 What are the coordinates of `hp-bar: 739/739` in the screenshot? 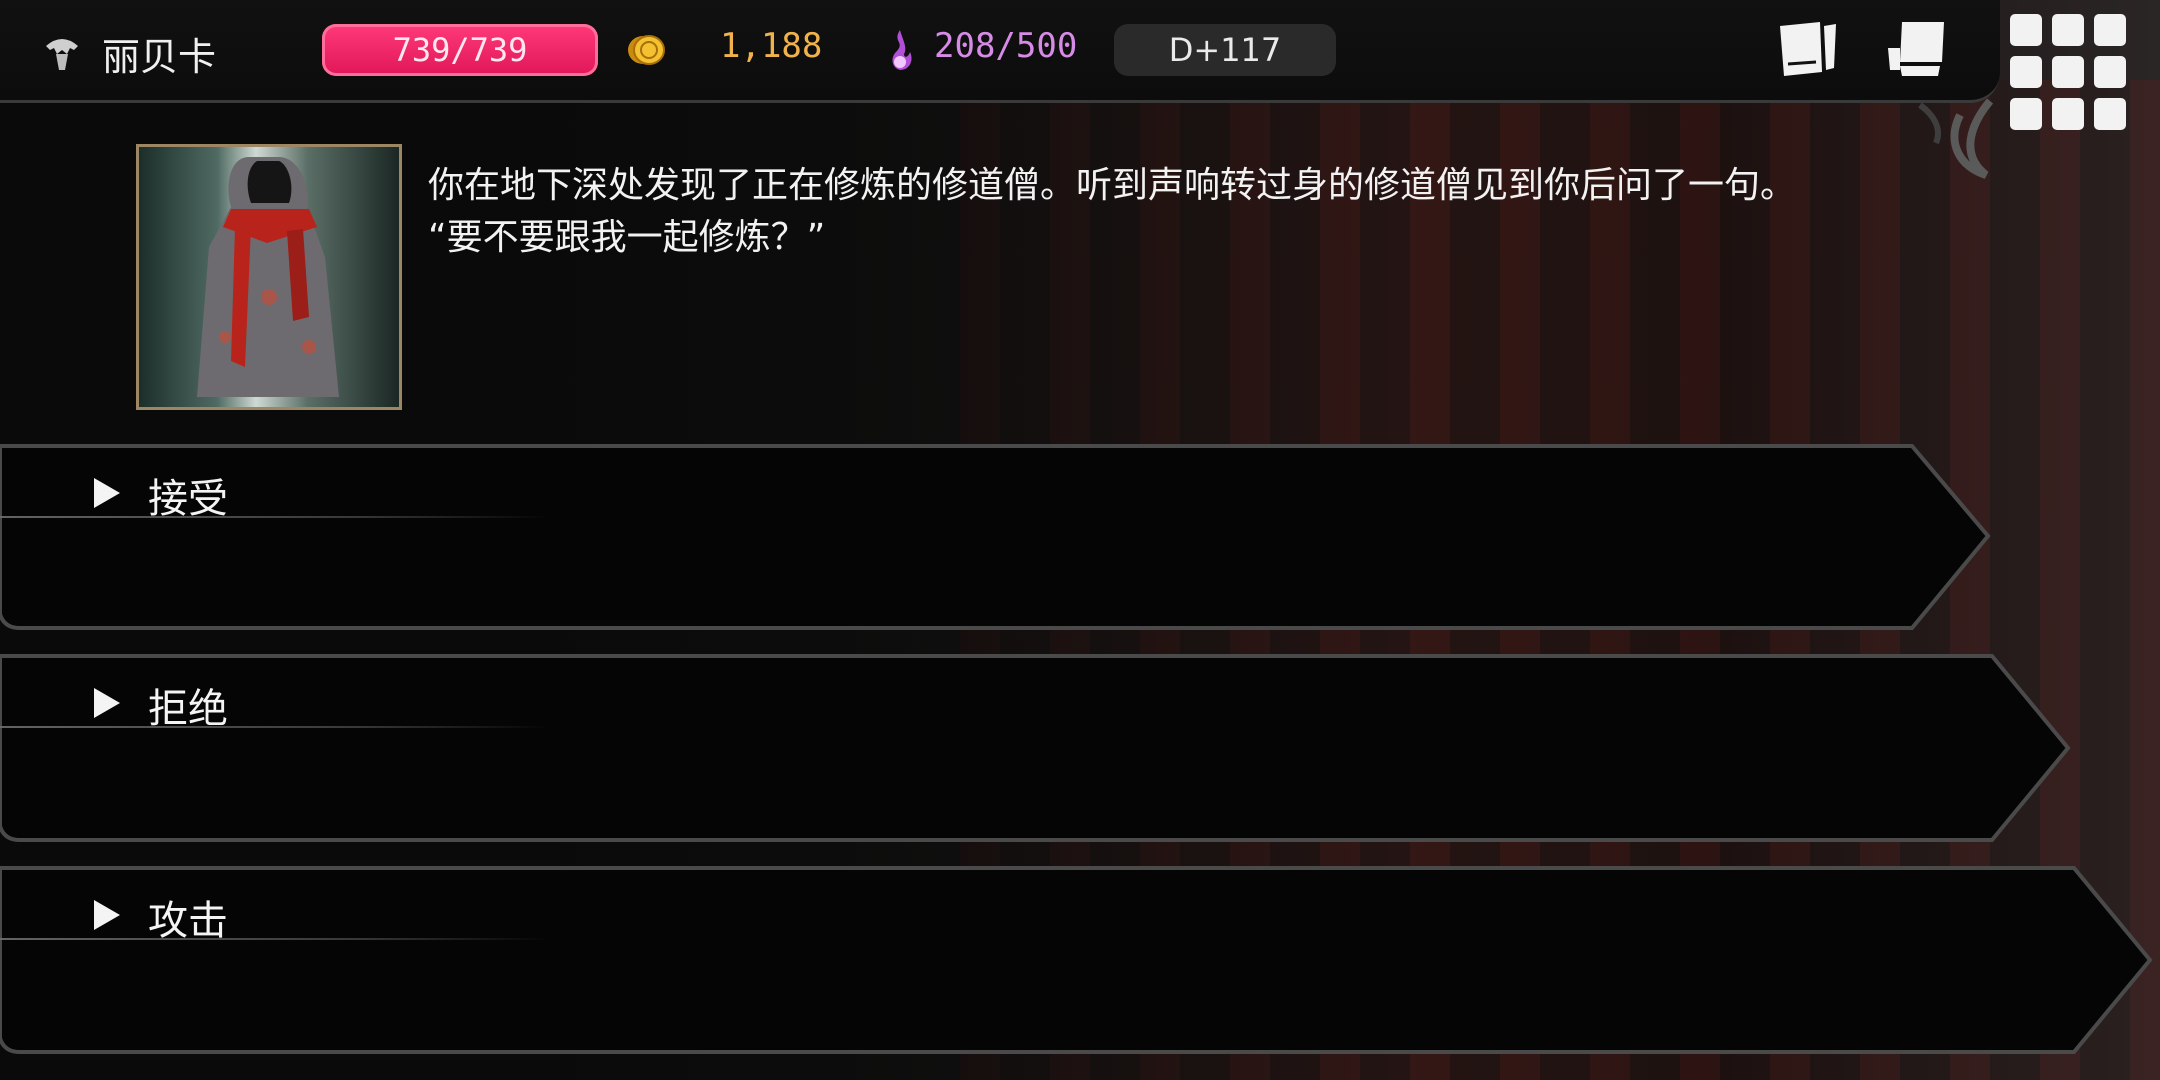 It's located at (460, 50).